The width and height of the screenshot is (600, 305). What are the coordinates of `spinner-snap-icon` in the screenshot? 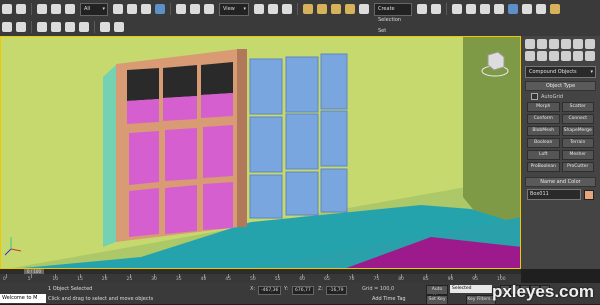 It's located at (350, 9).